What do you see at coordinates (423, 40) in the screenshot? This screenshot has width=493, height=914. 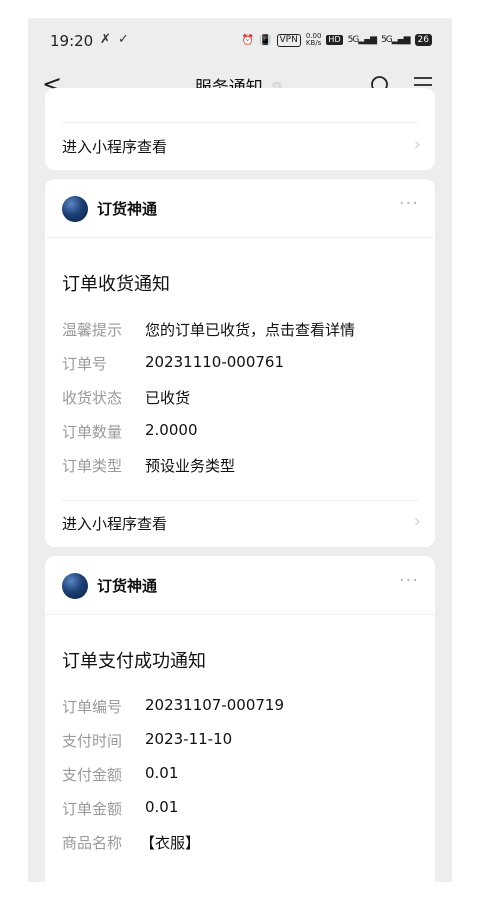 I see `battery-indicator: 26` at bounding box center [423, 40].